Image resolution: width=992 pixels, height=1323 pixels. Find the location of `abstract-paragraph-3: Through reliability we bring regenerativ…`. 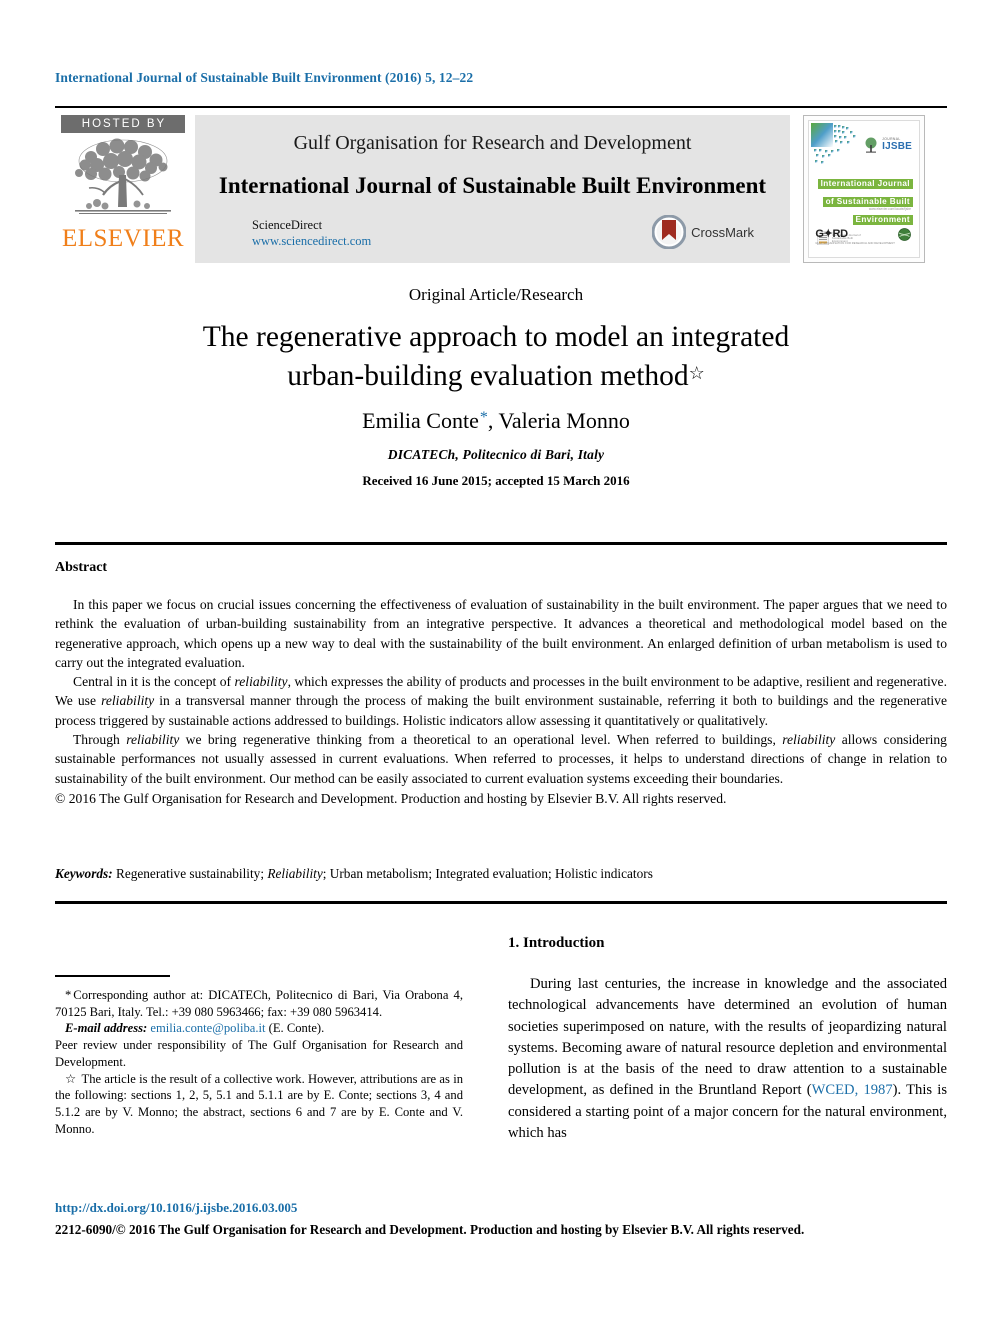

abstract-paragraph-3: Through reliability we bring regenerativ… is located at coordinates (501, 759).